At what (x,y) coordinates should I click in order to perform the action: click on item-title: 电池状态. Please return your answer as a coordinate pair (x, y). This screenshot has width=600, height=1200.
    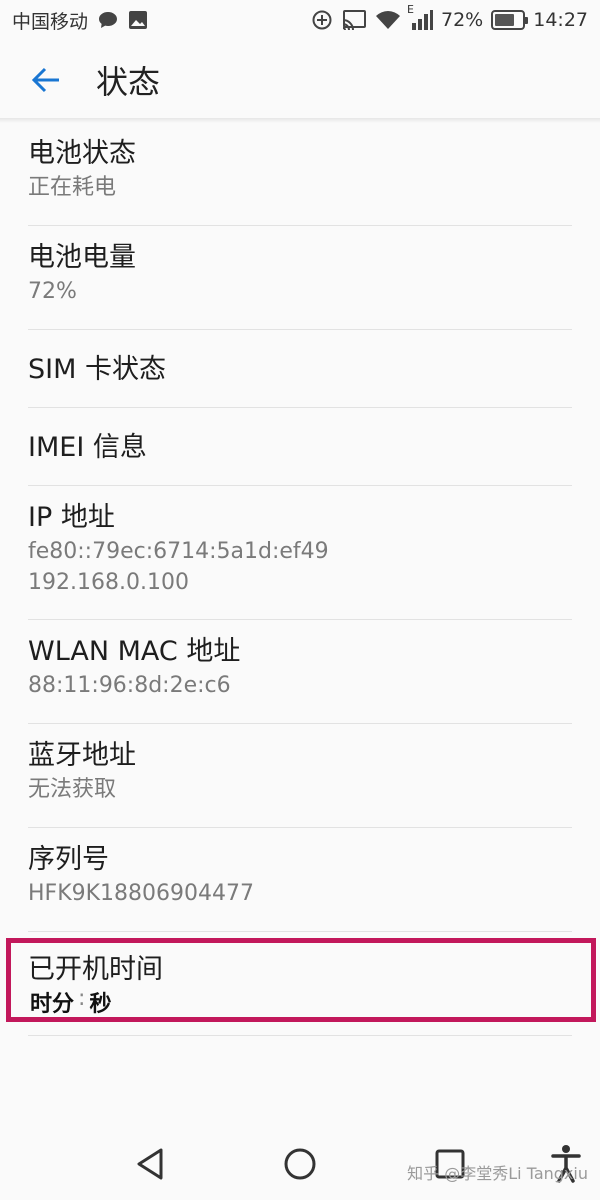
    Looking at the image, I should click on (82, 153).